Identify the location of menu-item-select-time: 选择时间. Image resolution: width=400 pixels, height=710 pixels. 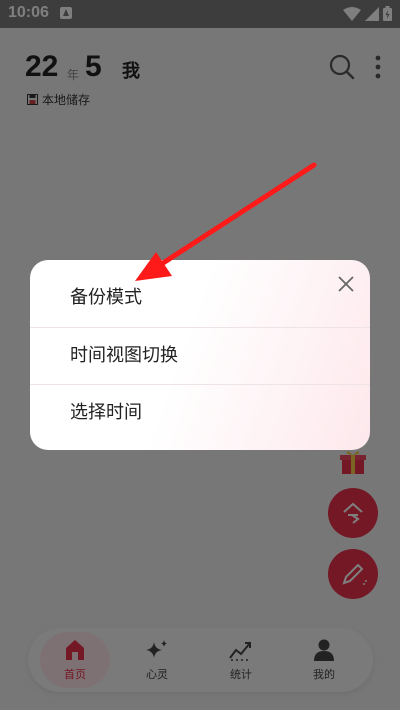
(200, 412).